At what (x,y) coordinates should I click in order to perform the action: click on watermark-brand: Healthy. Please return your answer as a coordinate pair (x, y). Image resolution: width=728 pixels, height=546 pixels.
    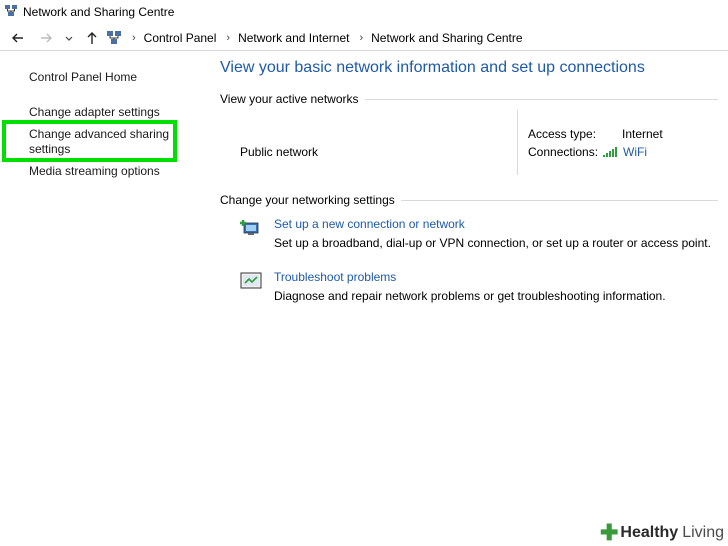
    Looking at the image, I should click on (649, 532).